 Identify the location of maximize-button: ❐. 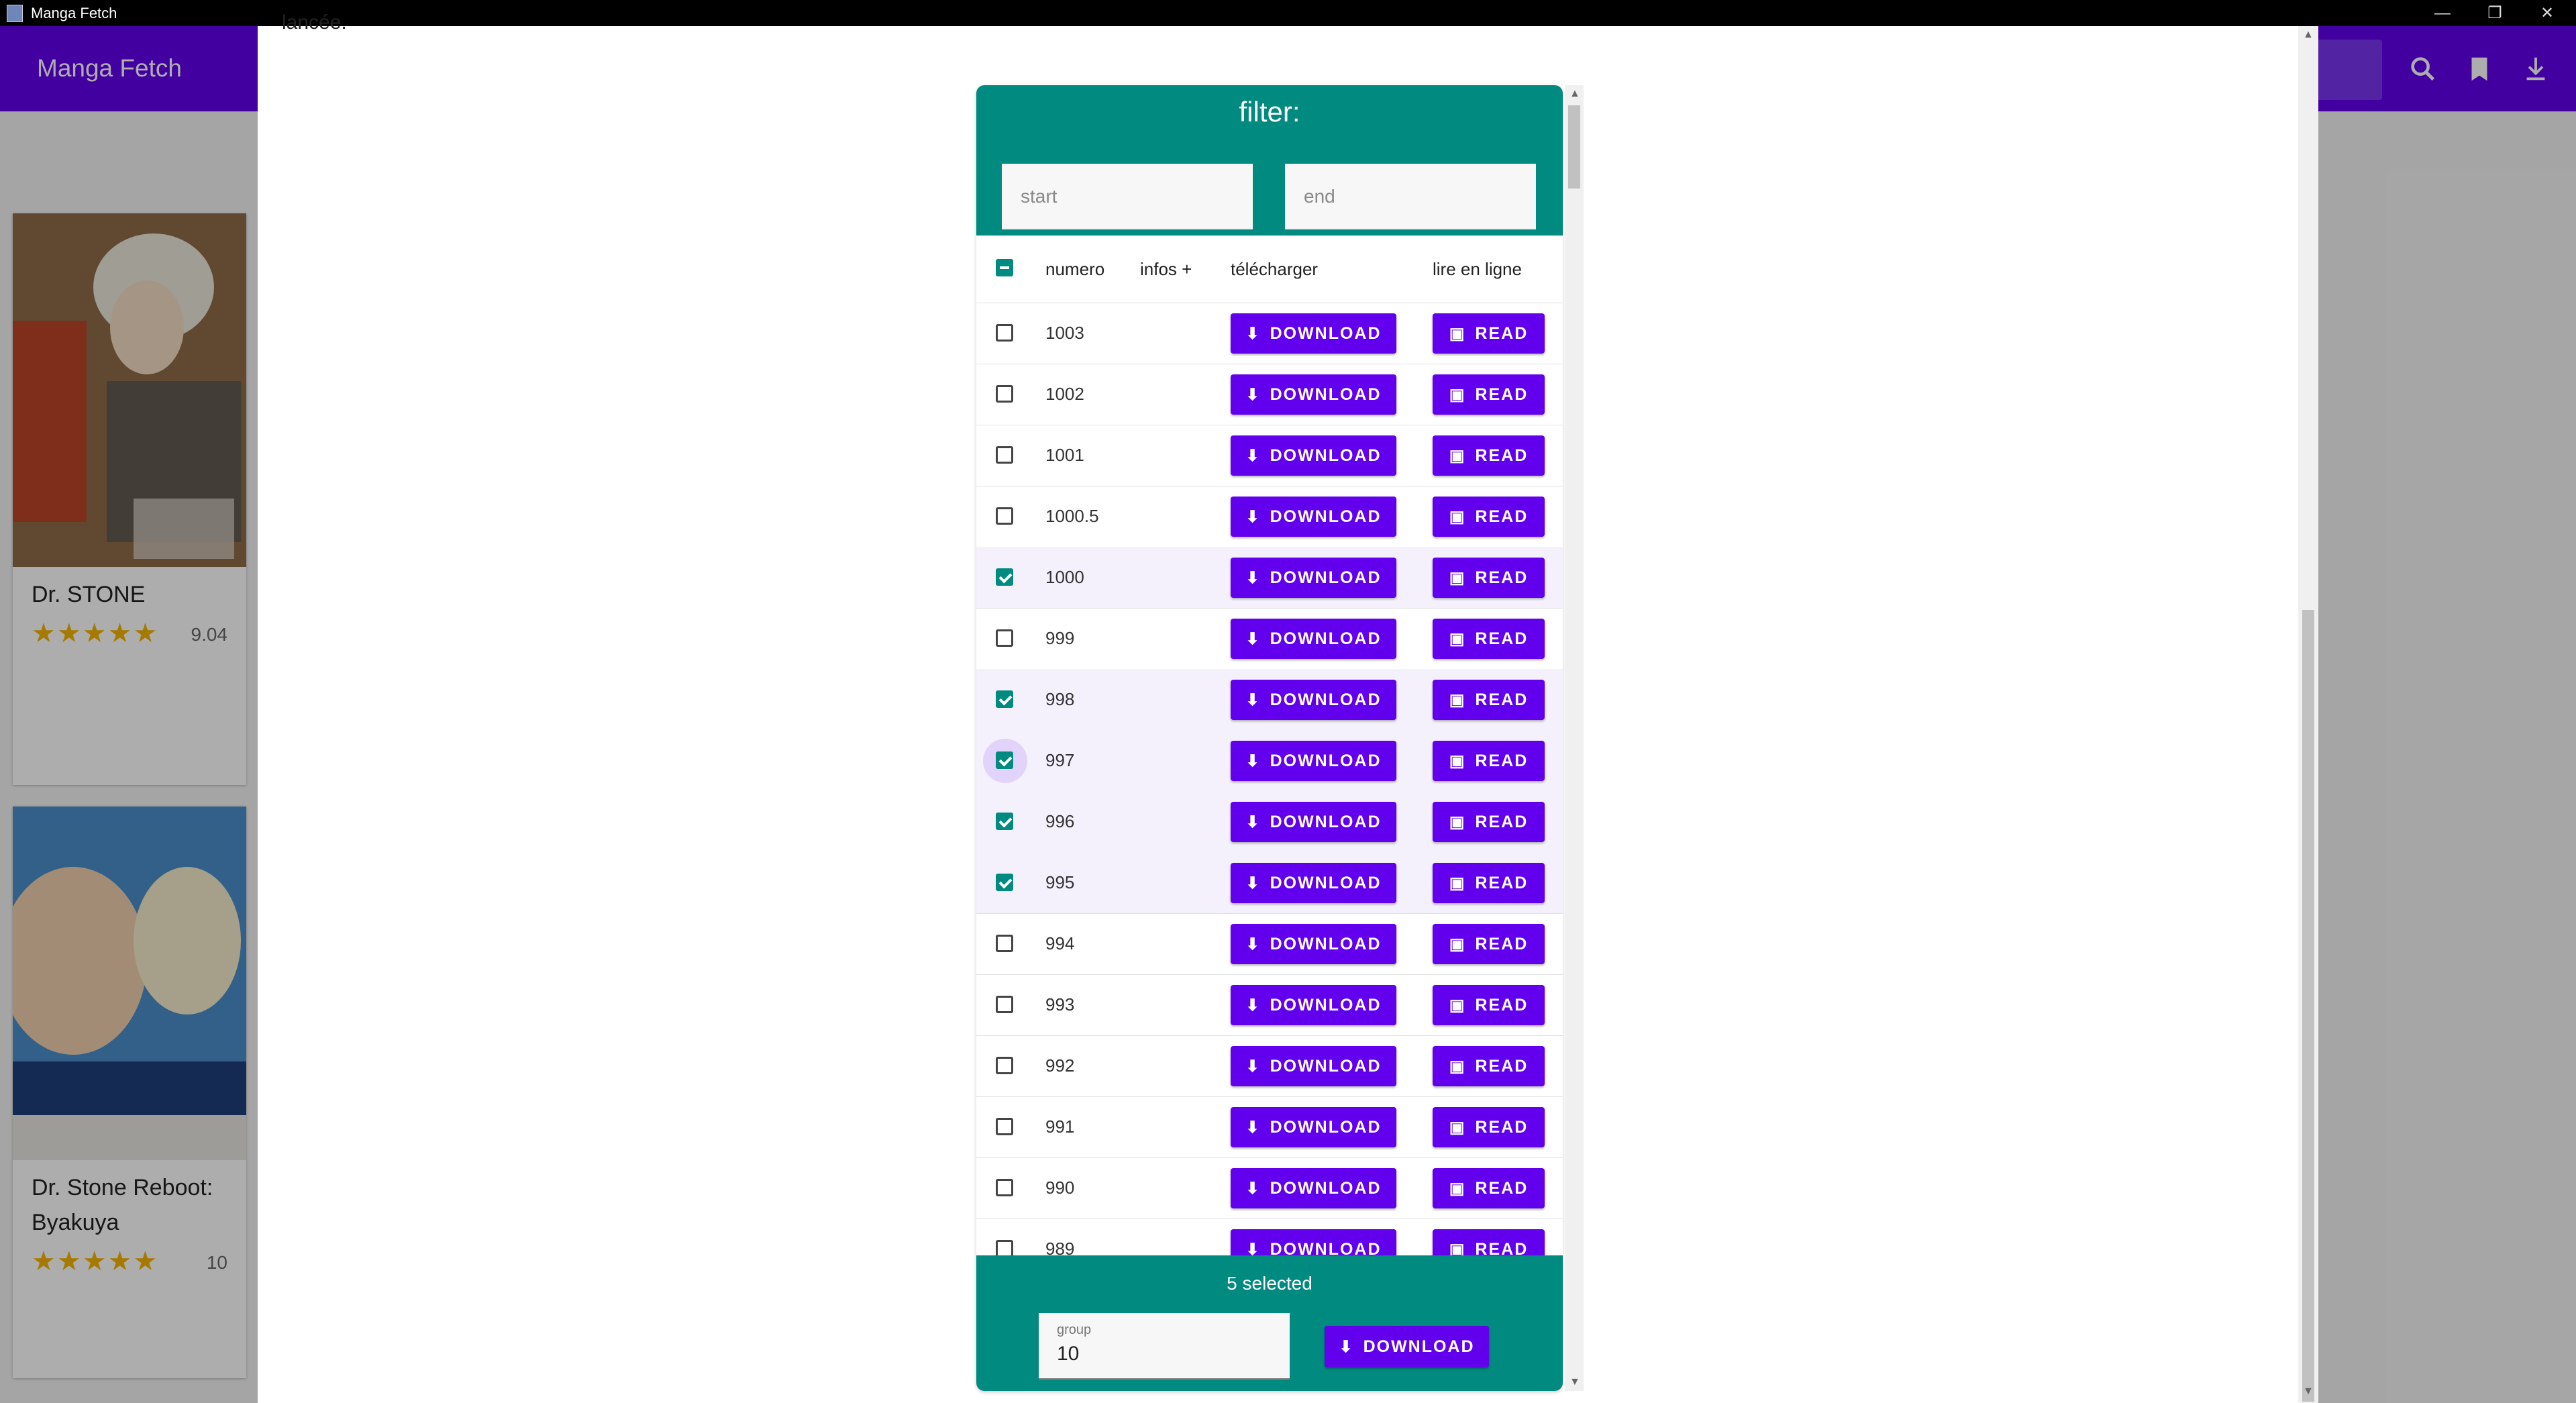
(2495, 13).